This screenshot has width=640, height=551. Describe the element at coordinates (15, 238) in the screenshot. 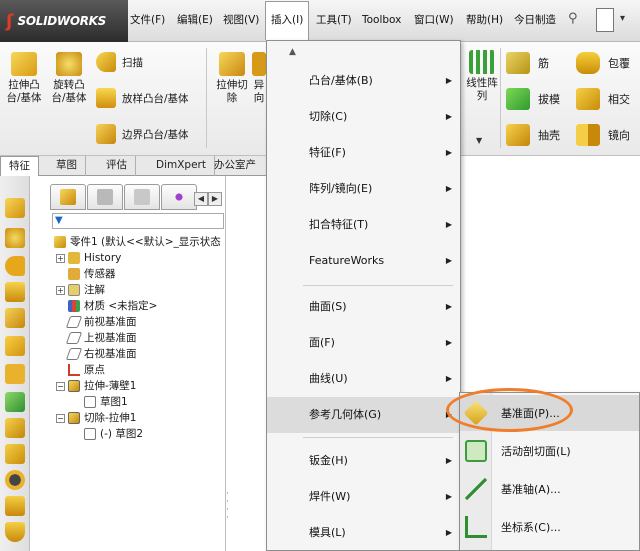

I see `revolve-icon` at that location.